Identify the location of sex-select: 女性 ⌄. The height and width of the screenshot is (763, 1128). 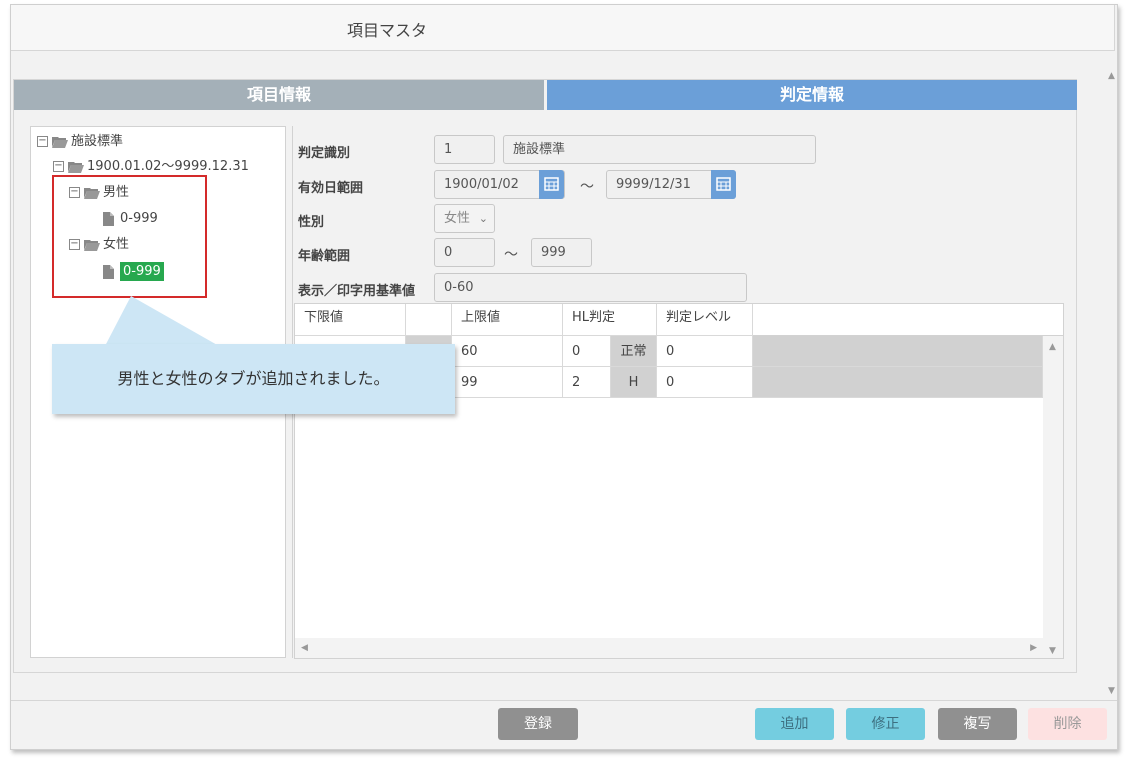
(464, 218).